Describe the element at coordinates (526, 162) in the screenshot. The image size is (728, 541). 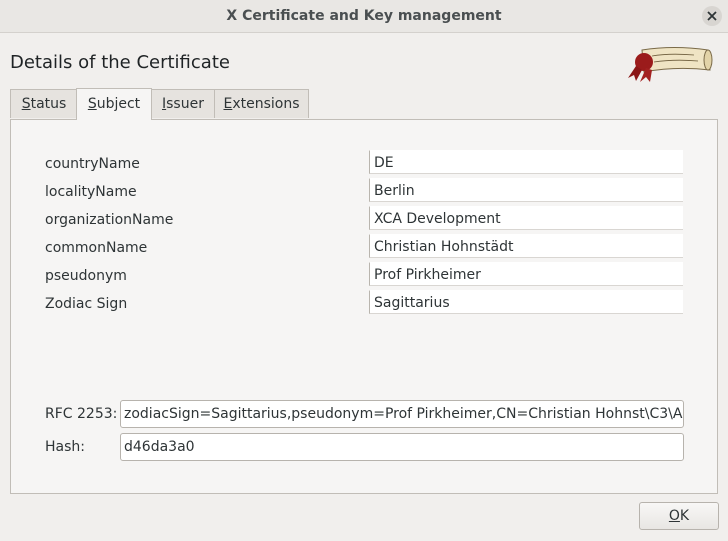
I see `subject-field-value: DE` at that location.